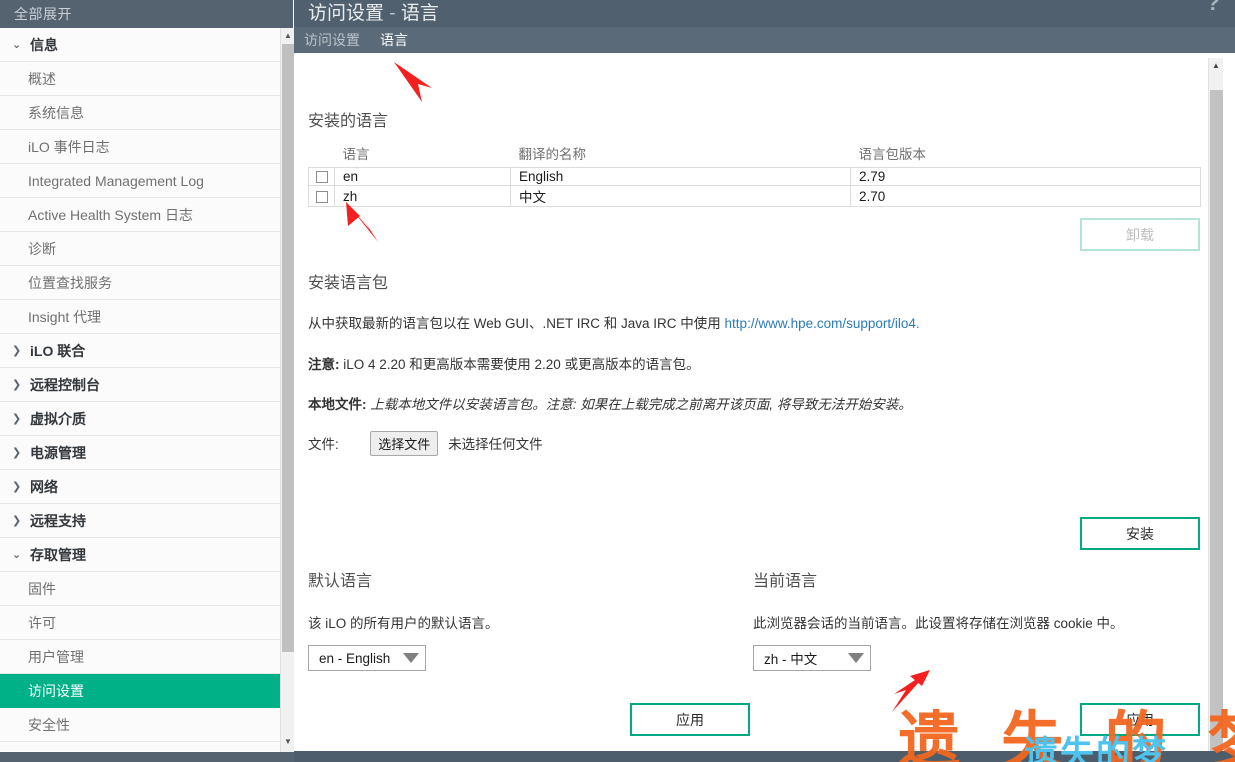 Image resolution: width=1235 pixels, height=762 pixels. Describe the element at coordinates (332, 40) in the screenshot. I see `tab-0: 访问设置` at that location.